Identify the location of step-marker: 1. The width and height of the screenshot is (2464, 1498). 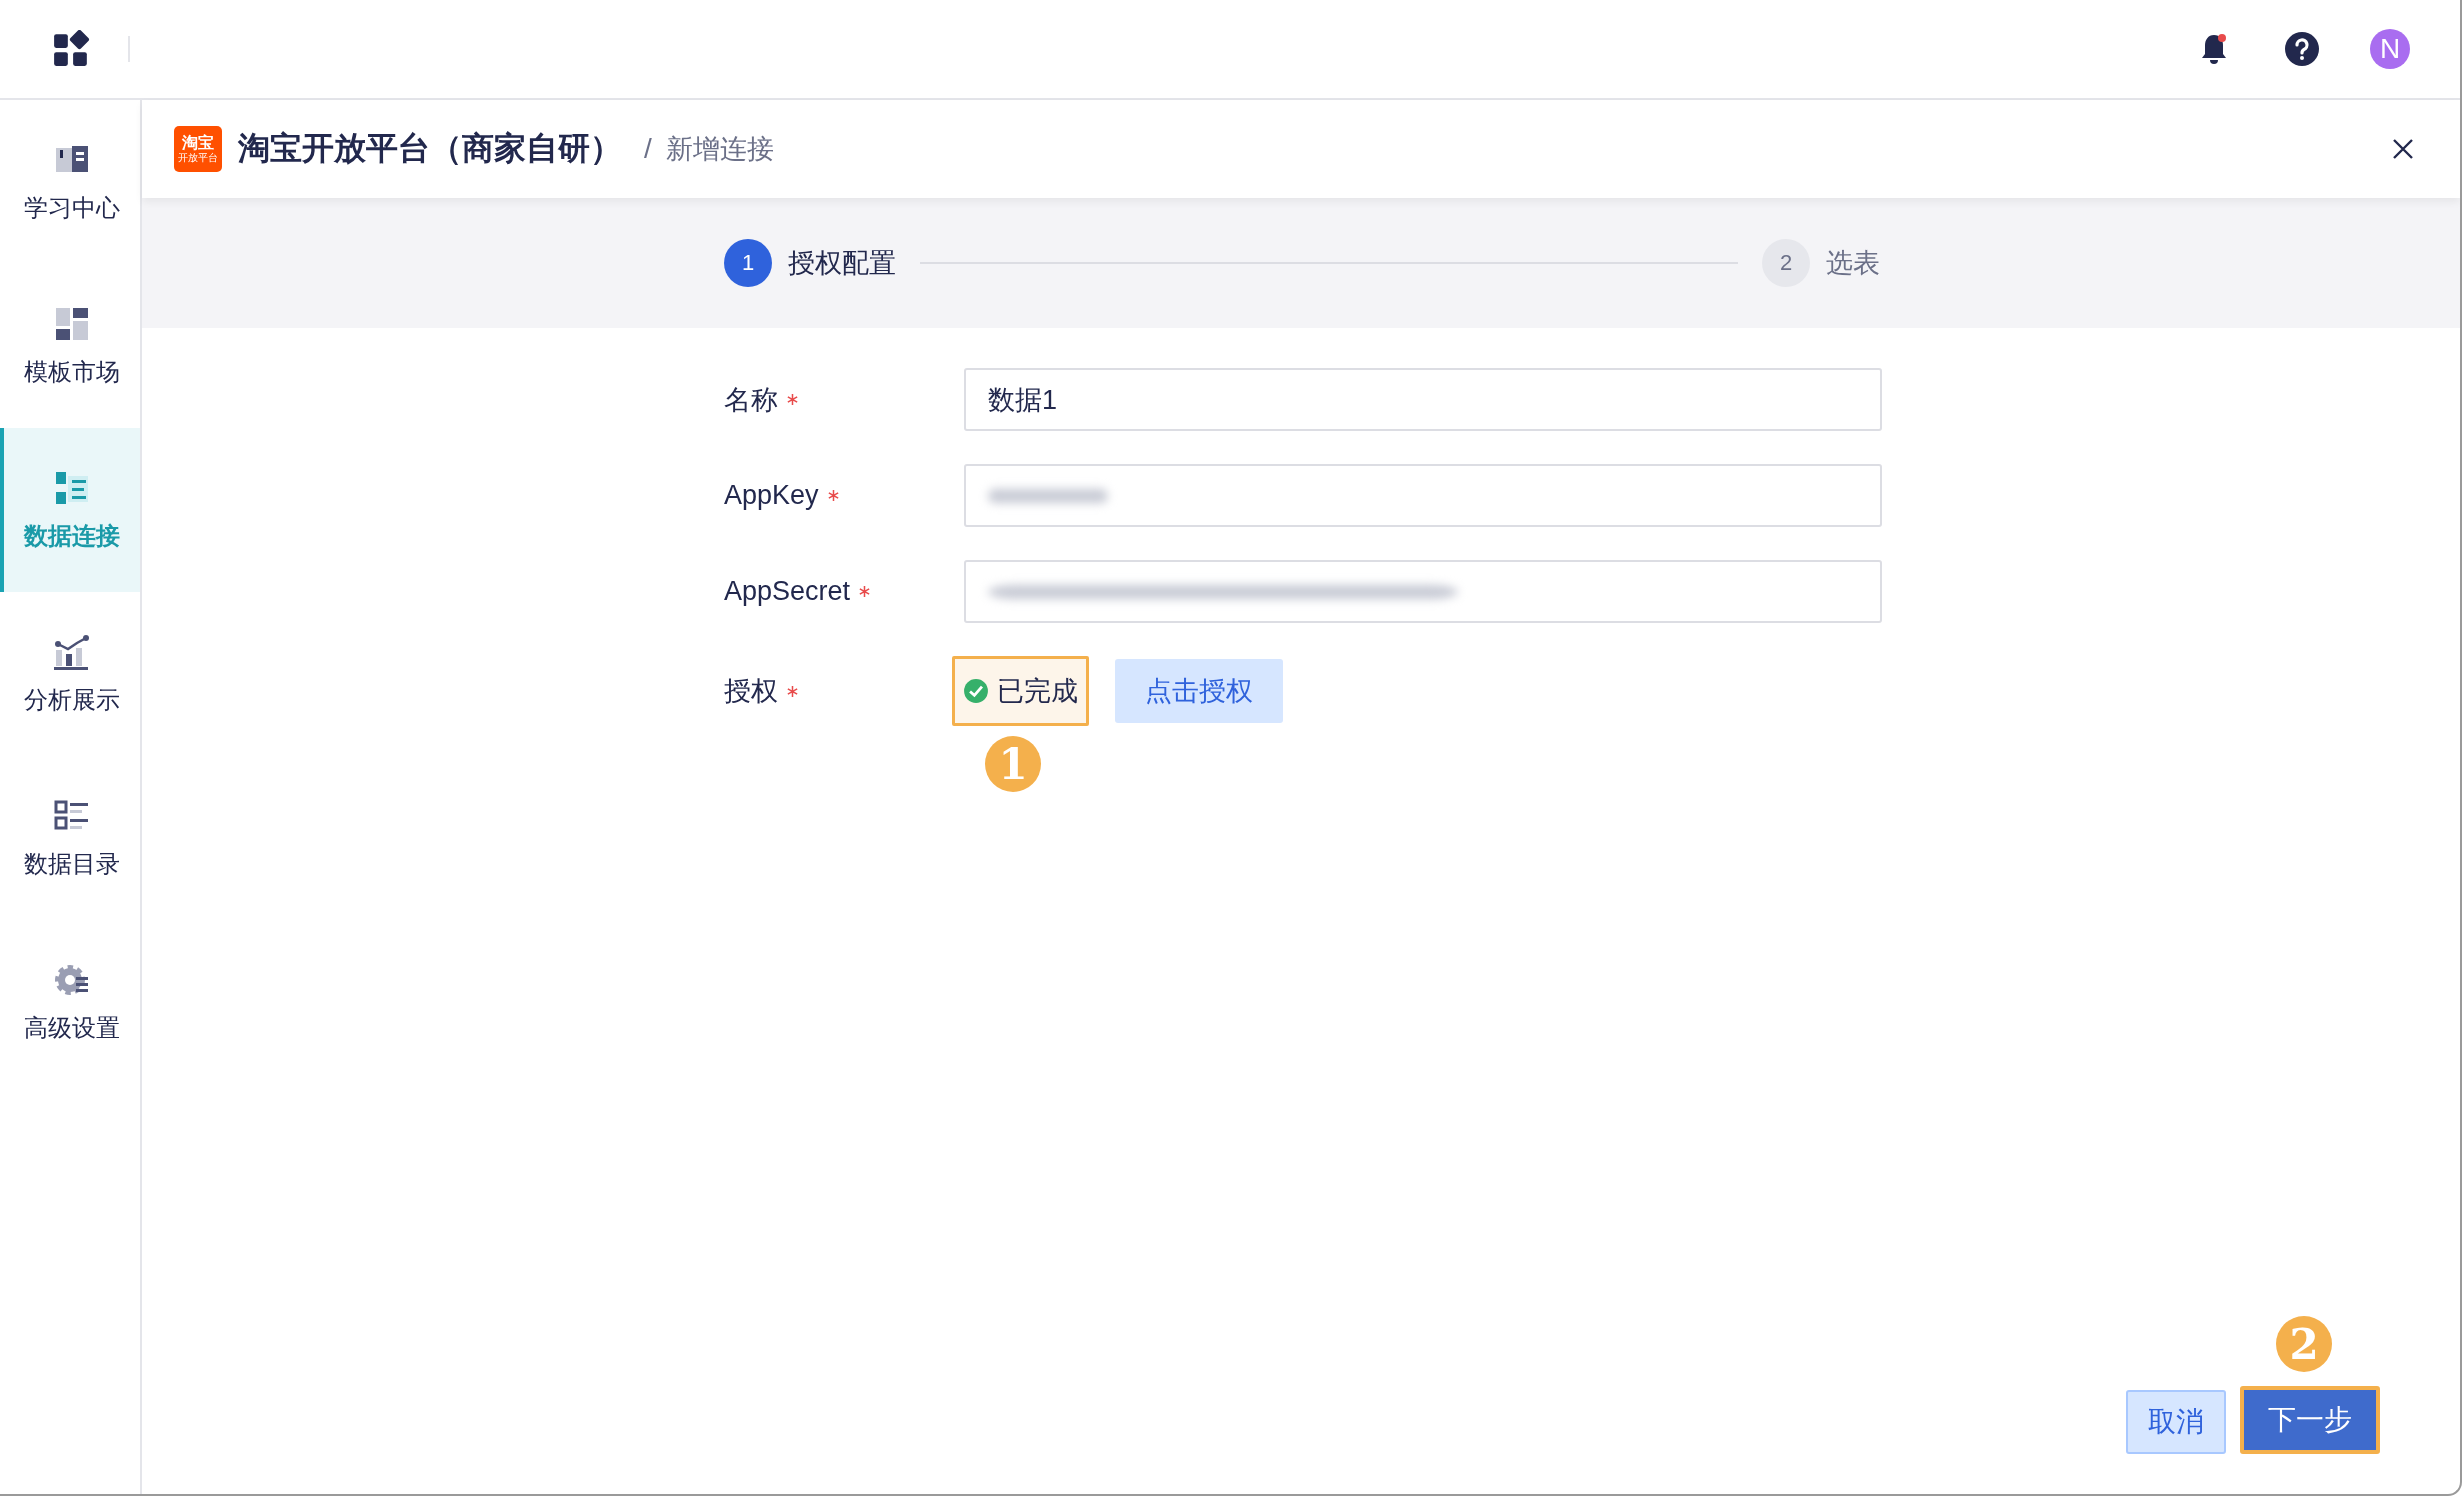
(1013, 764).